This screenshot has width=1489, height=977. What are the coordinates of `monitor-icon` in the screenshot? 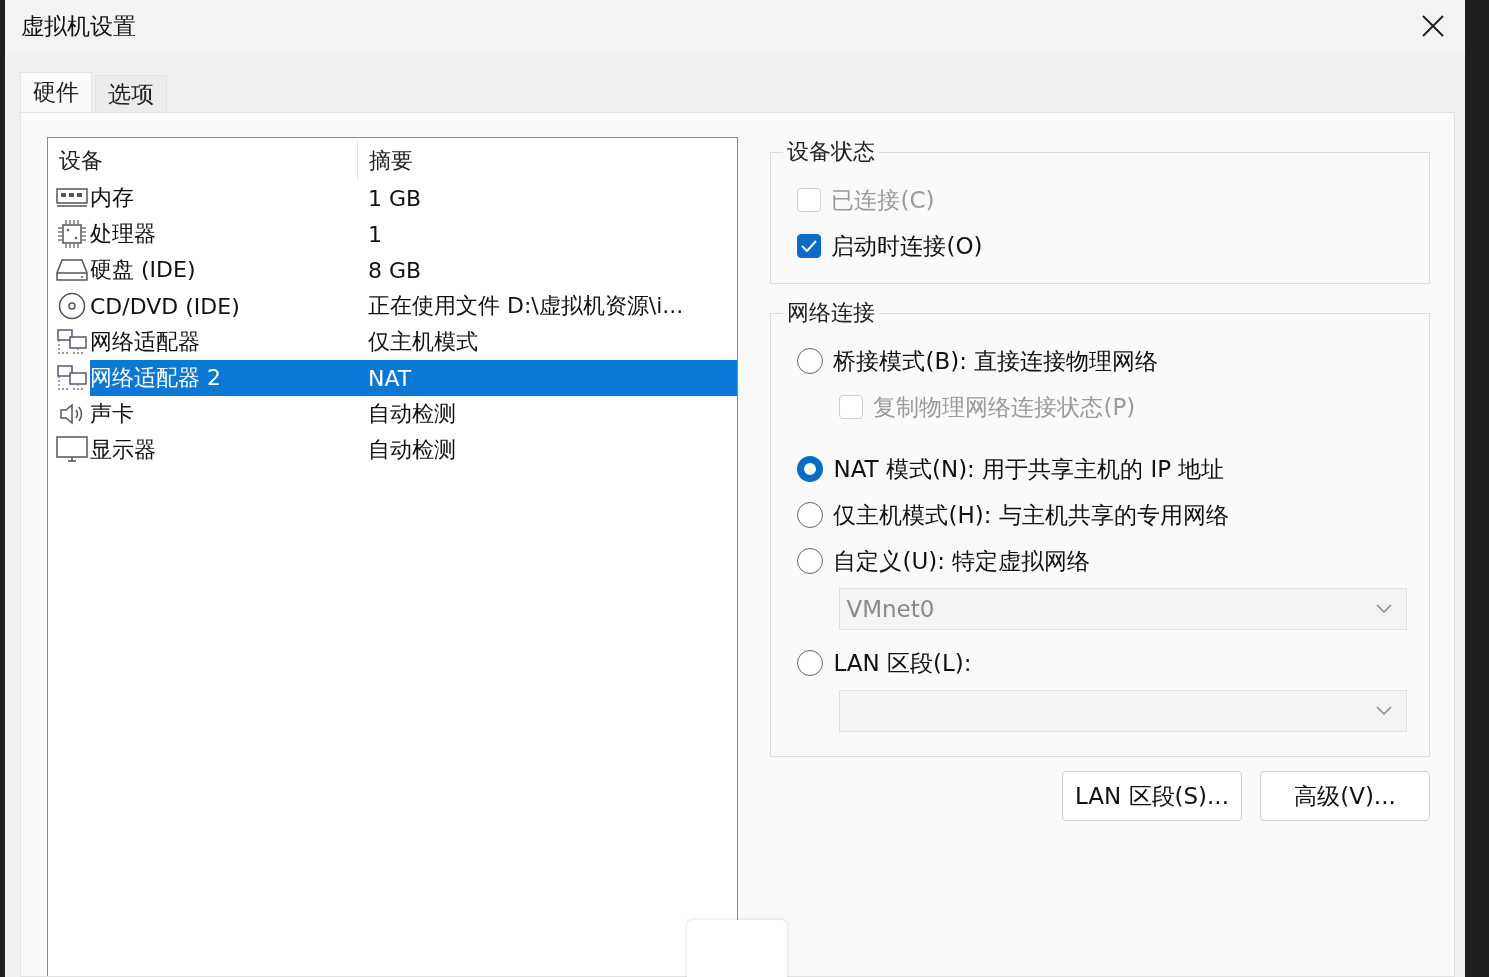 It's located at (72, 450).